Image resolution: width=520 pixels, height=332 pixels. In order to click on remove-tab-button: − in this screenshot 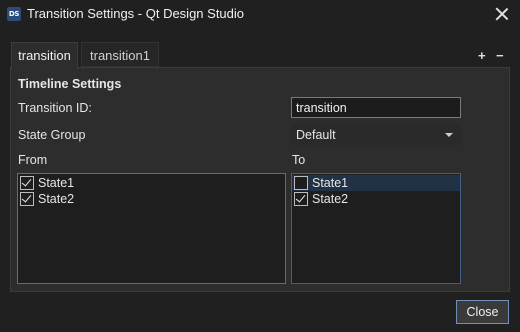, I will do `click(500, 55)`.